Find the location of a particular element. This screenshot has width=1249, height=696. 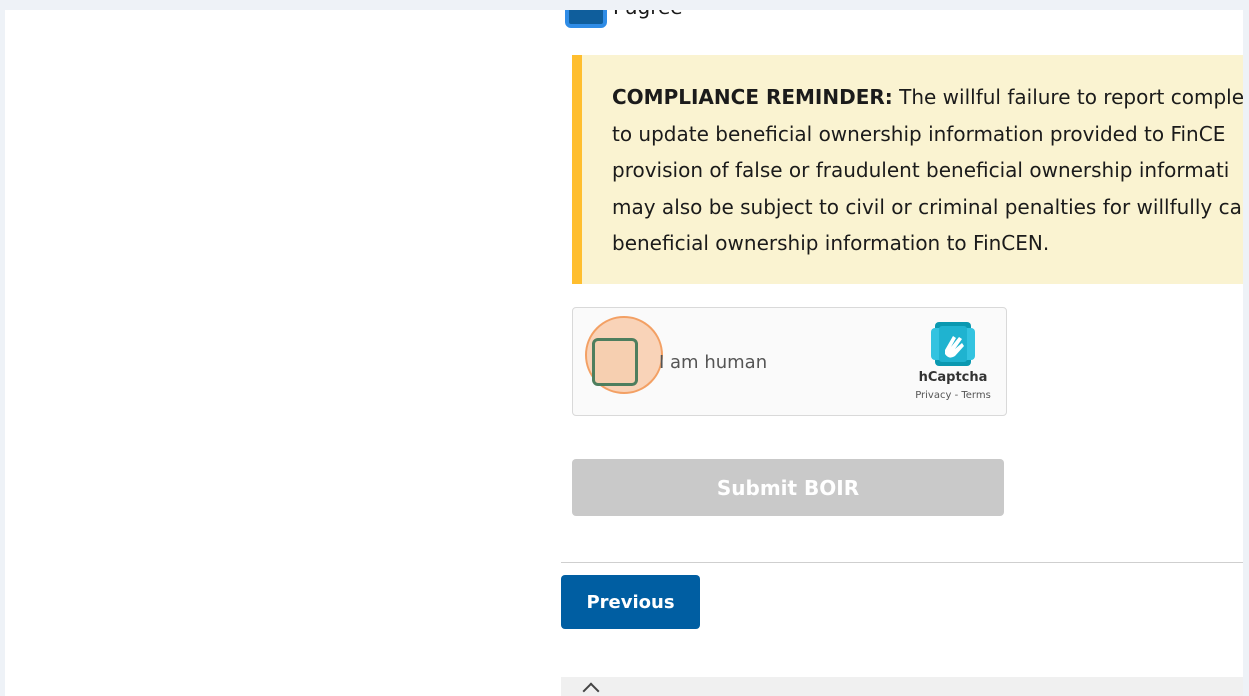

captcha-checkbox is located at coordinates (615, 362).